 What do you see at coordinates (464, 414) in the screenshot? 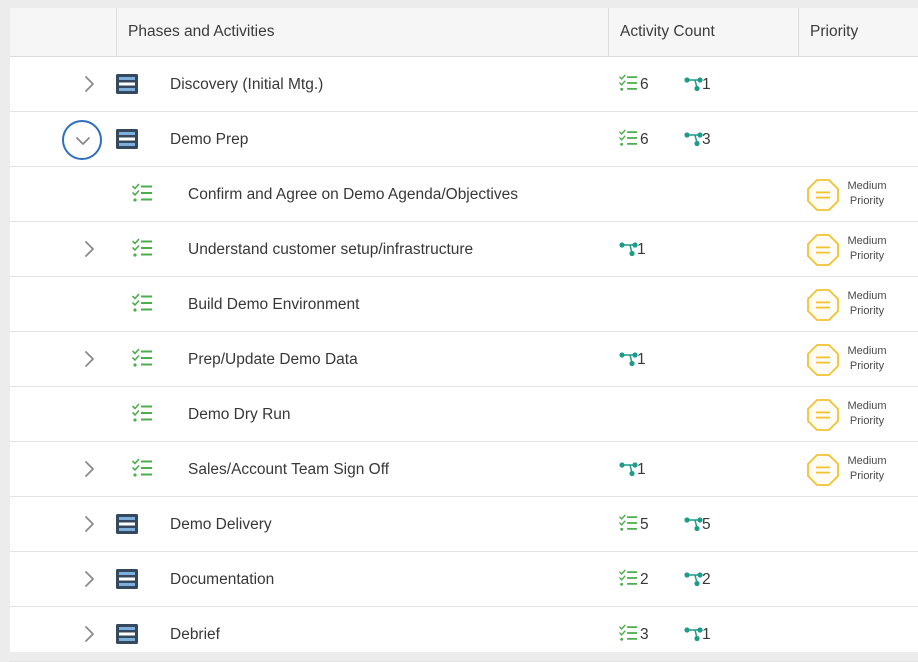
I see `activity-row: Demo Dry Run Medium Priority` at bounding box center [464, 414].